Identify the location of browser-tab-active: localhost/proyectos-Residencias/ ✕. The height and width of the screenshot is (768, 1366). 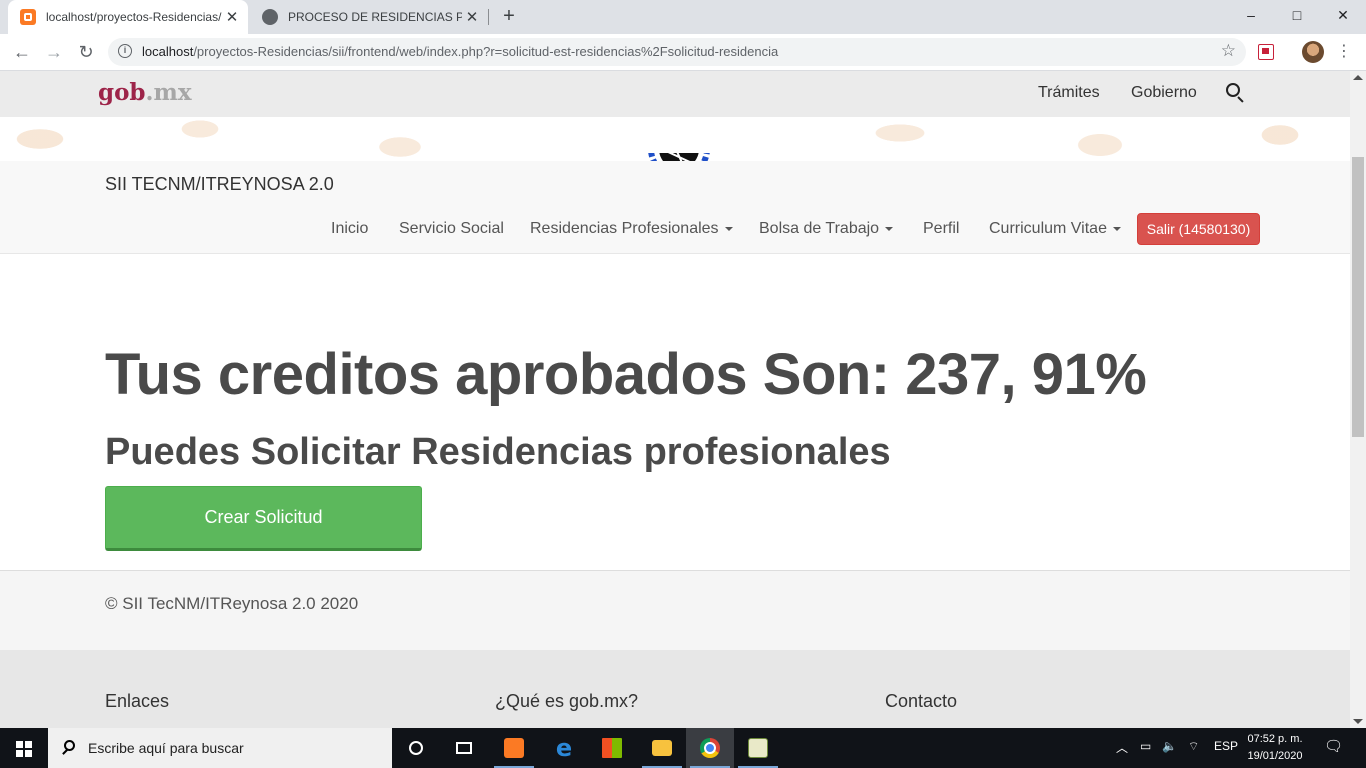
(128, 17).